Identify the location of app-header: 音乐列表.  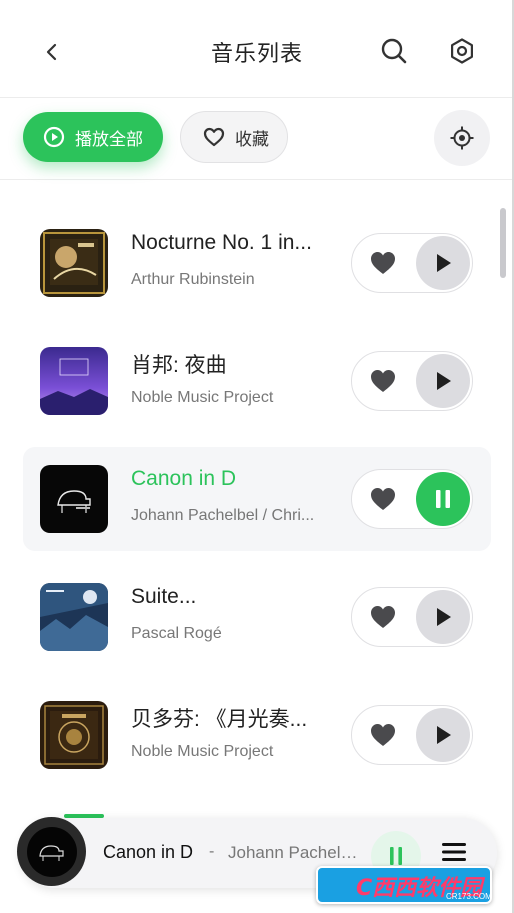
(257, 49).